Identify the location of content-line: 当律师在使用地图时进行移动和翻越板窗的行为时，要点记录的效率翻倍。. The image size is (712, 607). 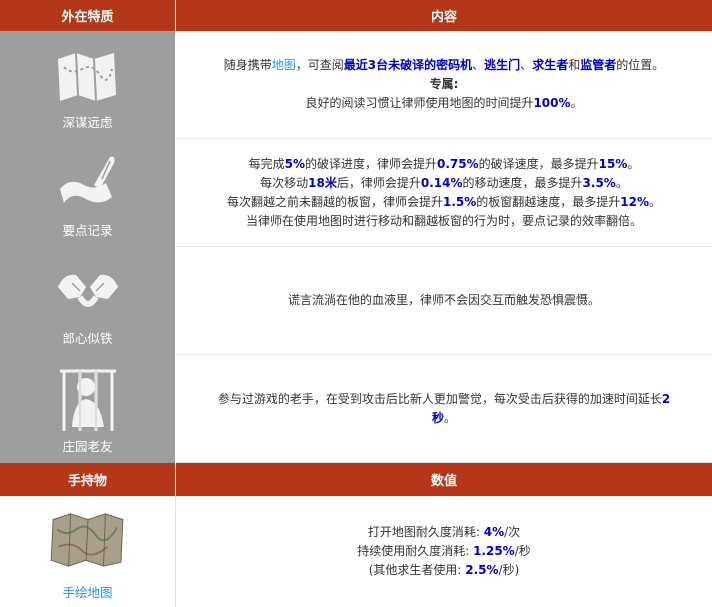
(444, 221).